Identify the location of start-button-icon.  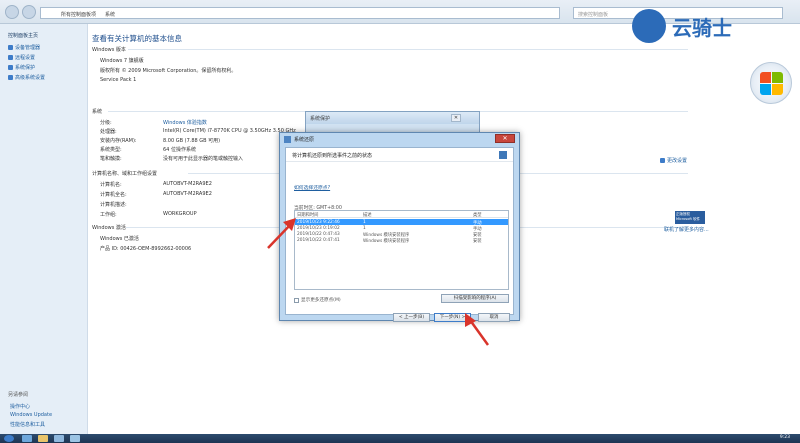
(9, 438).